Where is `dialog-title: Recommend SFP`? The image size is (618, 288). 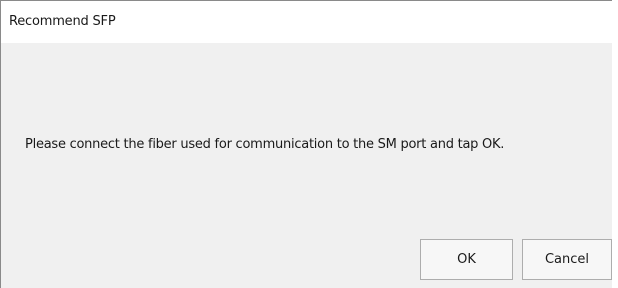 dialog-title: Recommend SFP is located at coordinates (62, 21).